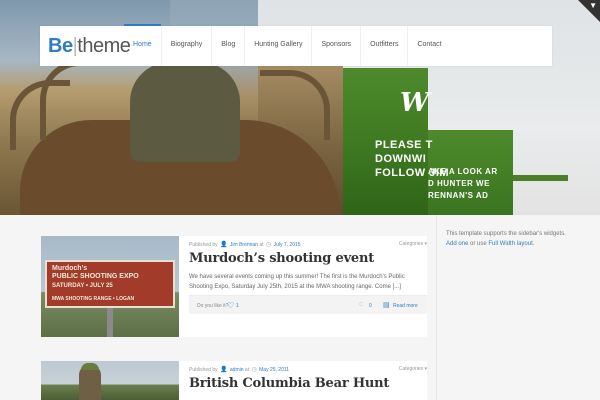  I want to click on sidebar-text: or use, so click(478, 244).